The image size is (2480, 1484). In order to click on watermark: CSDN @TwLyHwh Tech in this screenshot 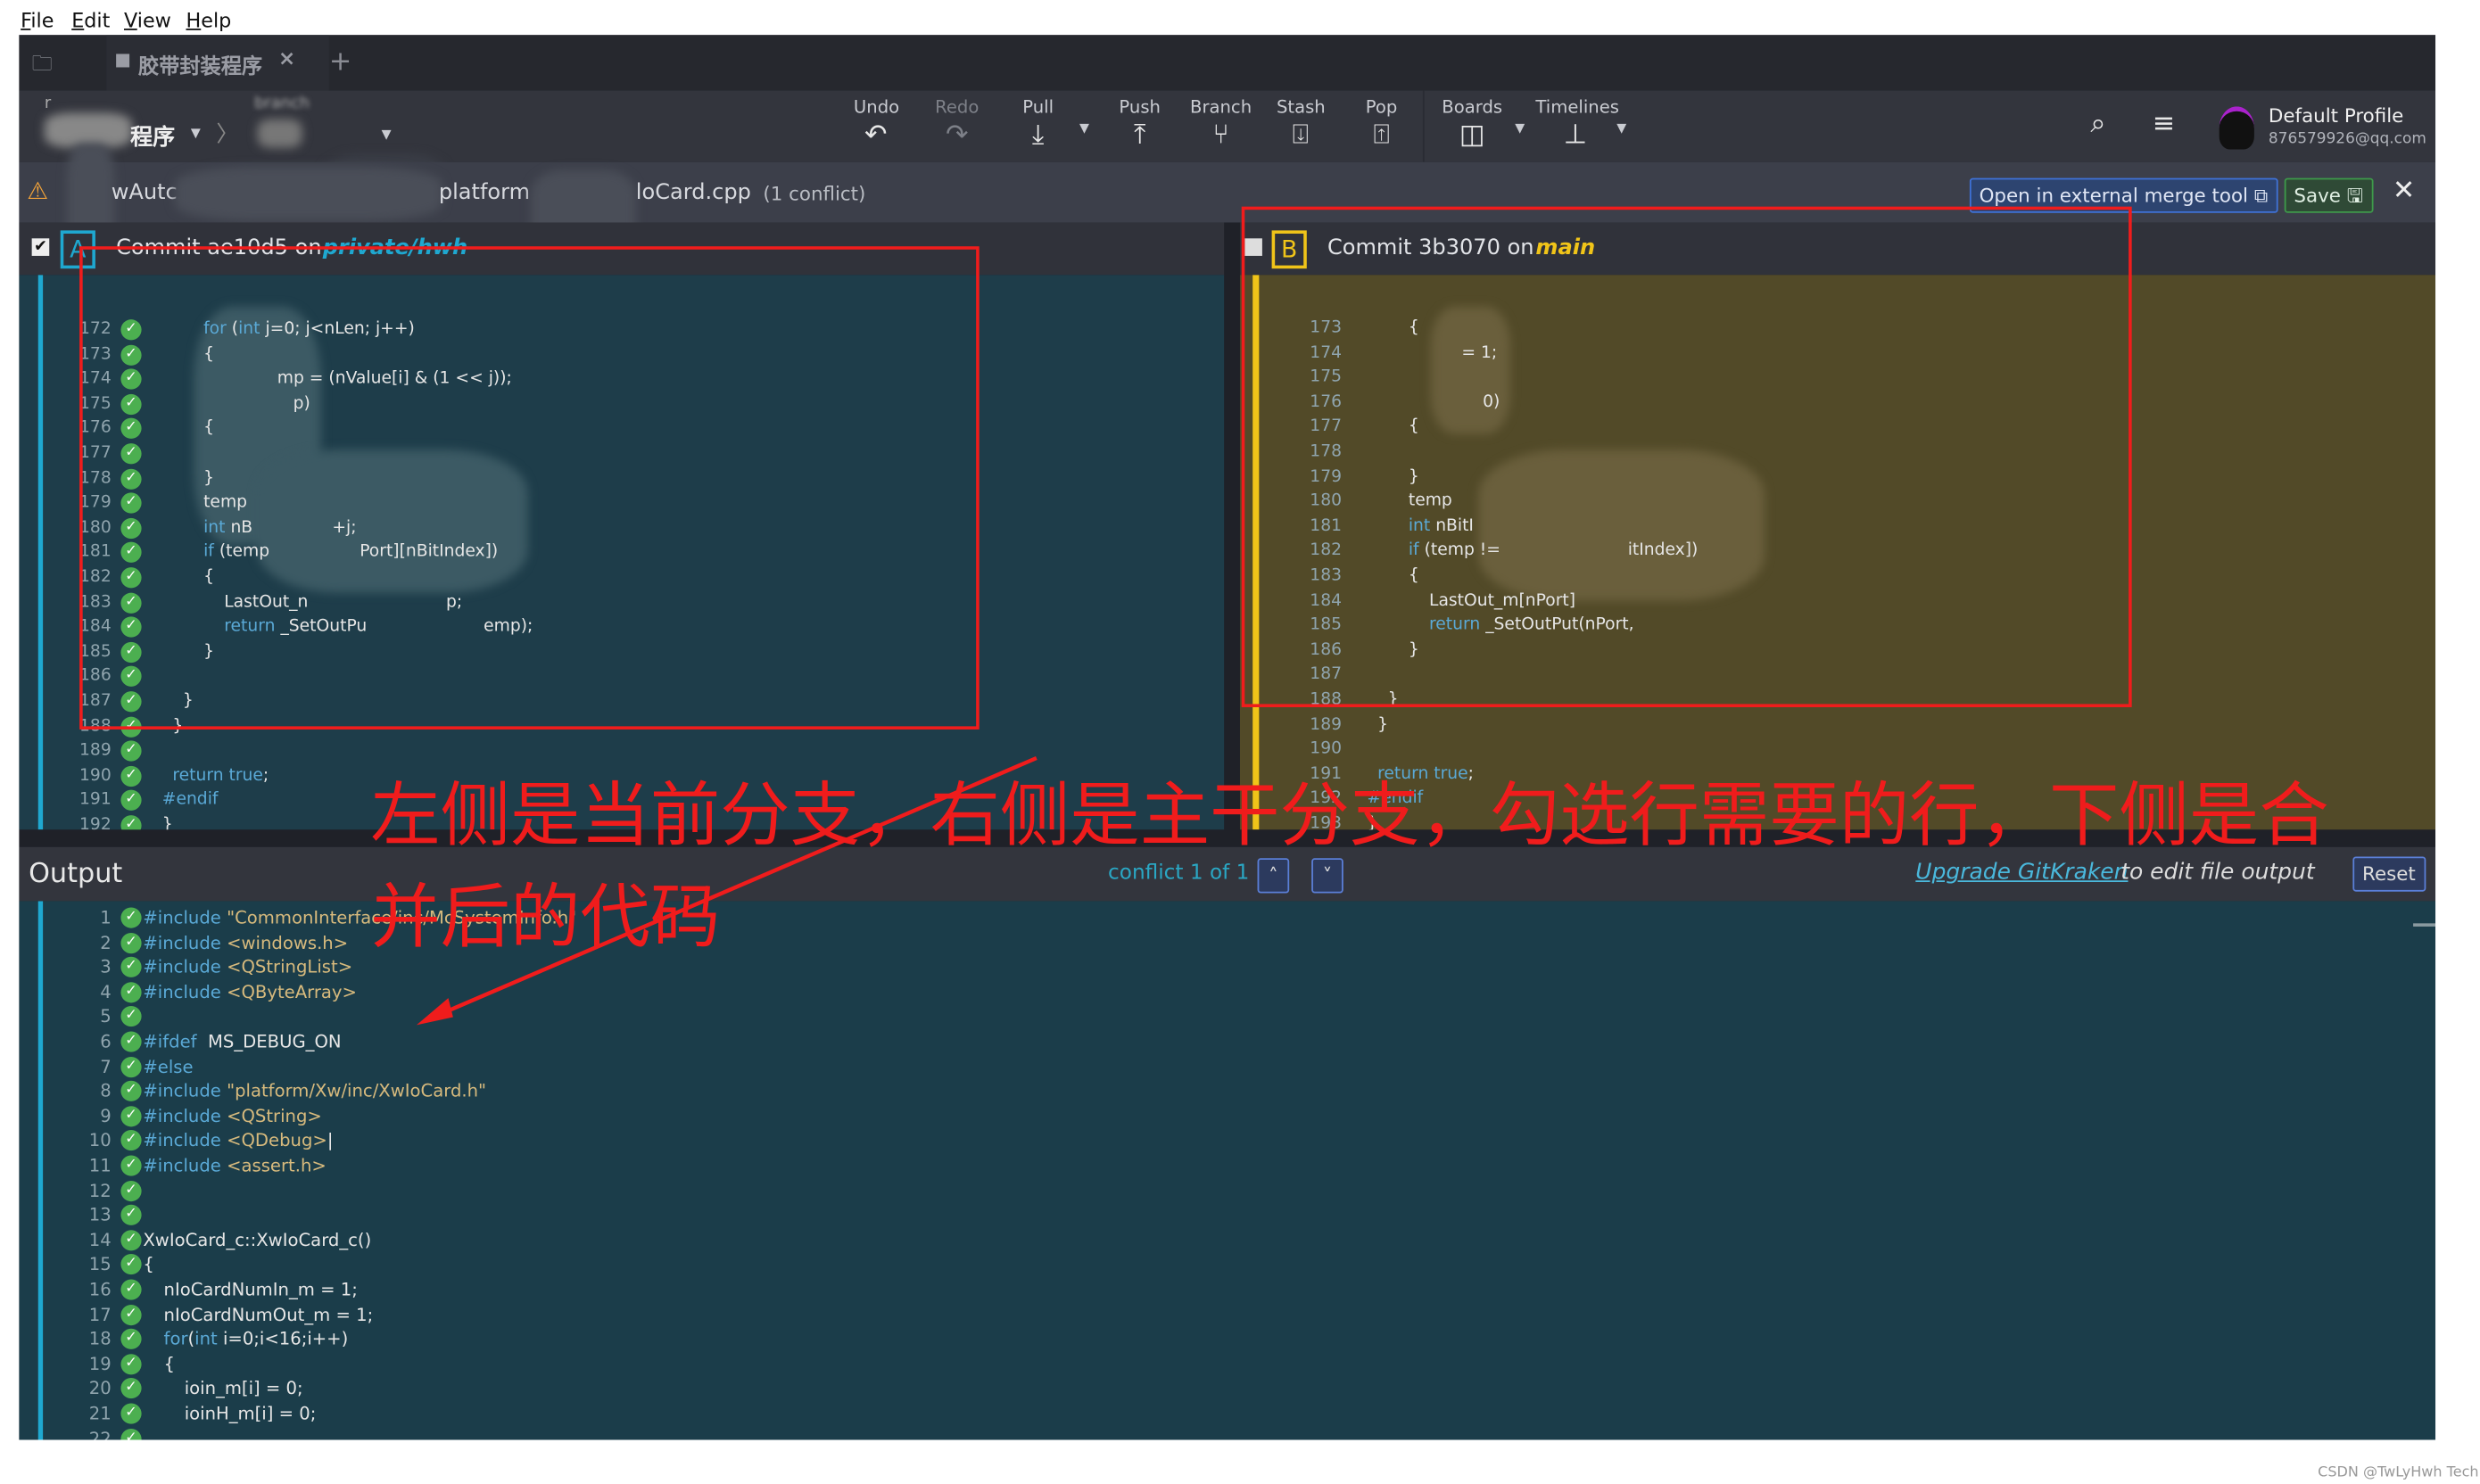, I will do `click(2398, 1473)`.